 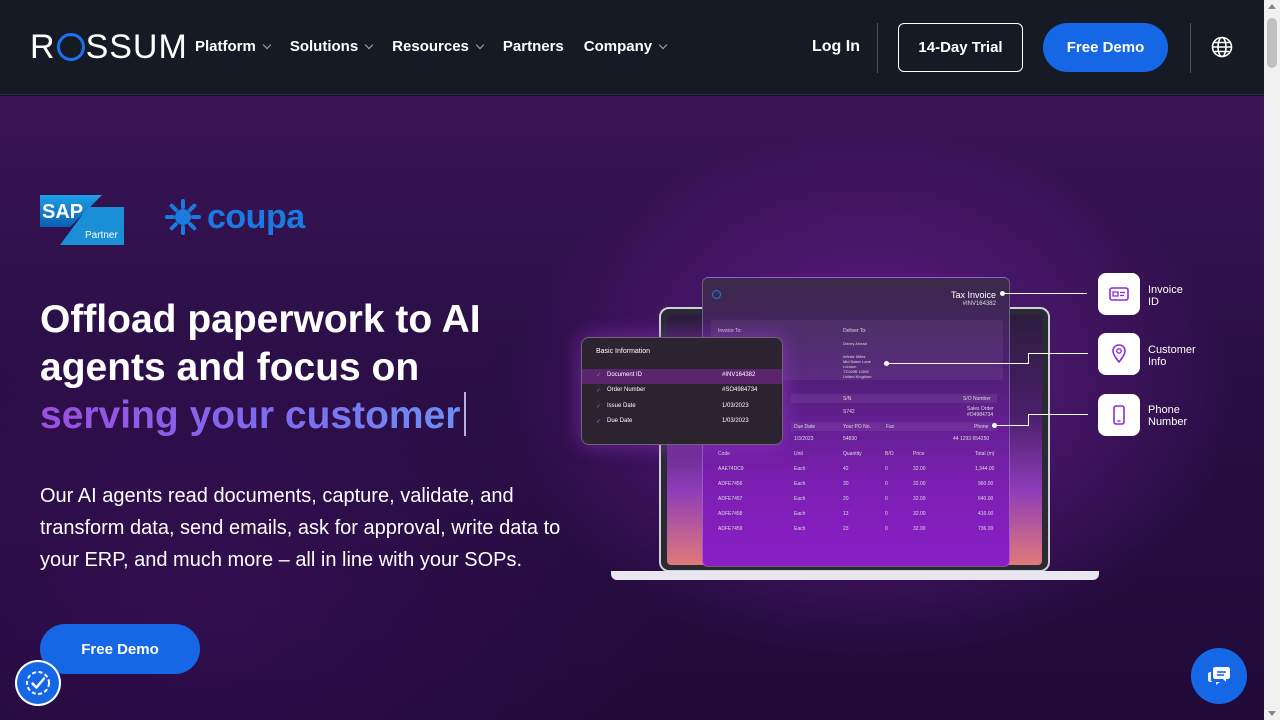 I want to click on table-cell: 640.00, so click(x=986, y=499).